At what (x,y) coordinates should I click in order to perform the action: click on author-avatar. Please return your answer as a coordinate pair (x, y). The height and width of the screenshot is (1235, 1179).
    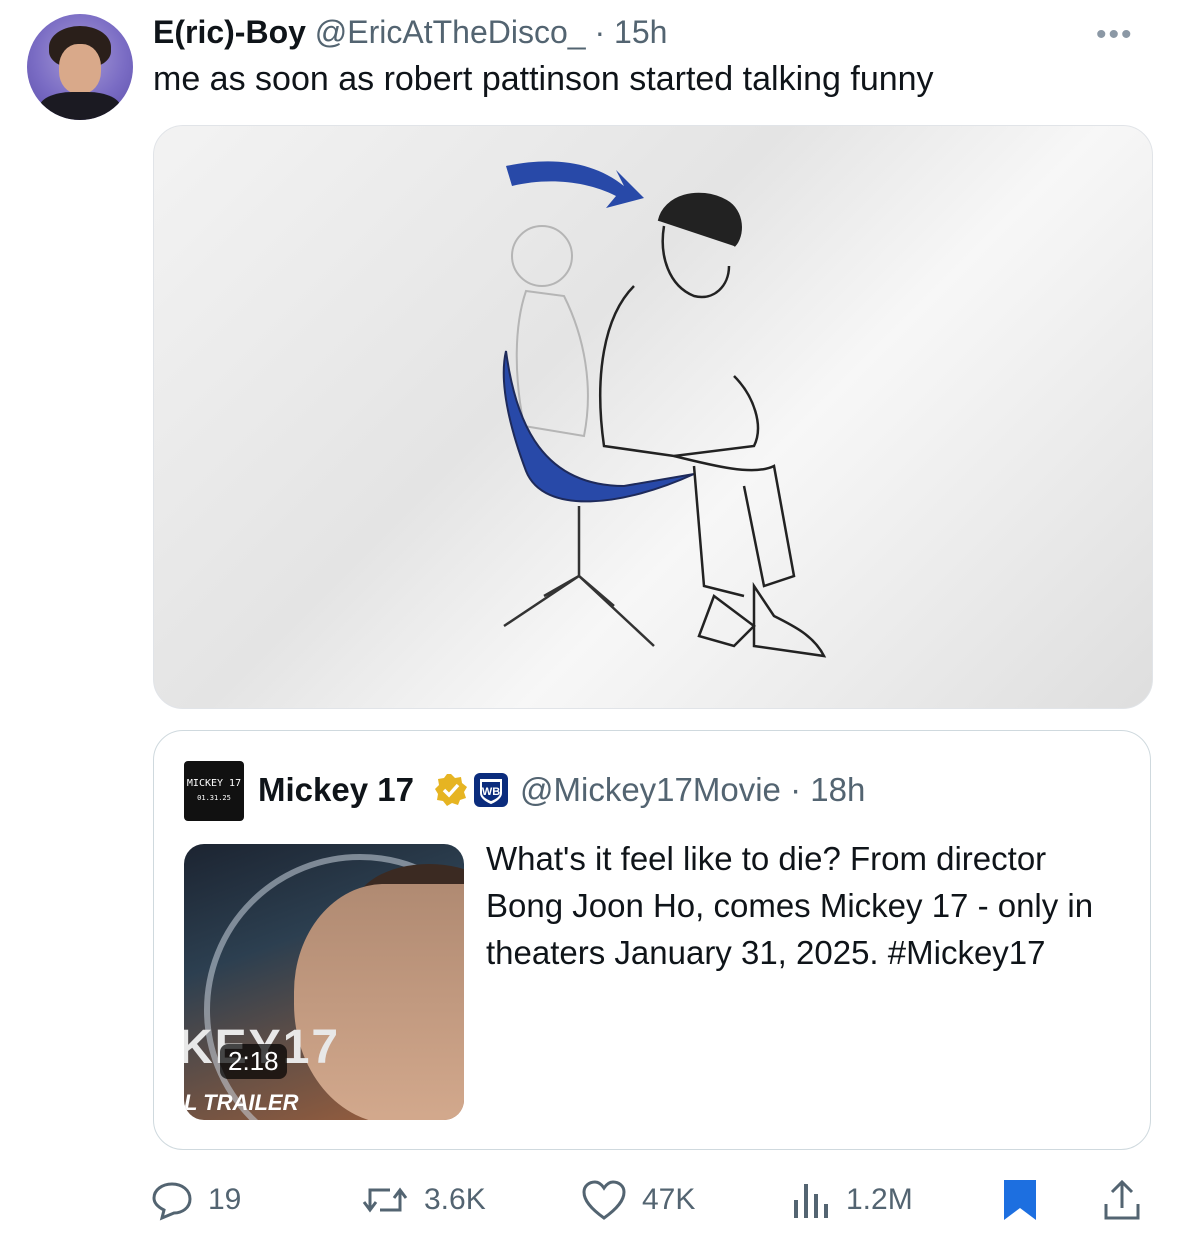
    Looking at the image, I should click on (80, 67).